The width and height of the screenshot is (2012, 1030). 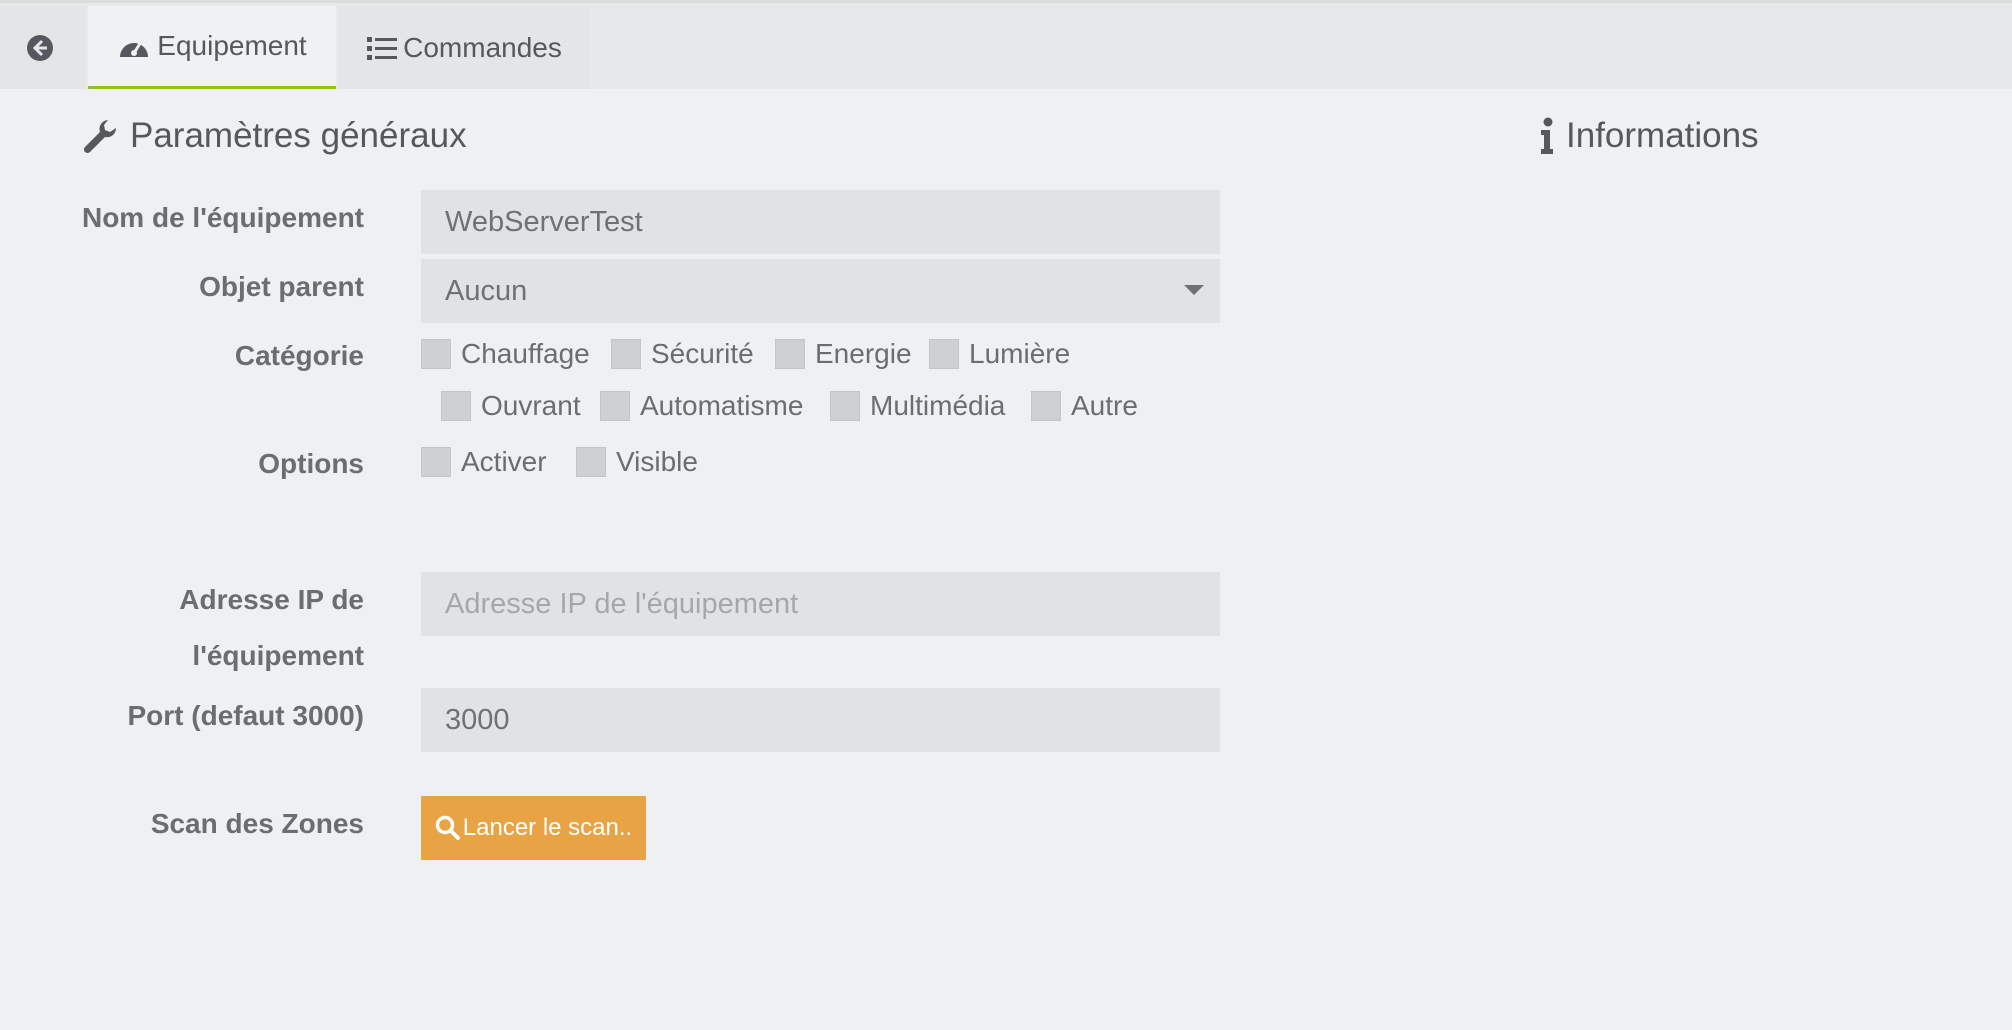 I want to click on category-lumiere: Lumière, so click(x=999, y=354).